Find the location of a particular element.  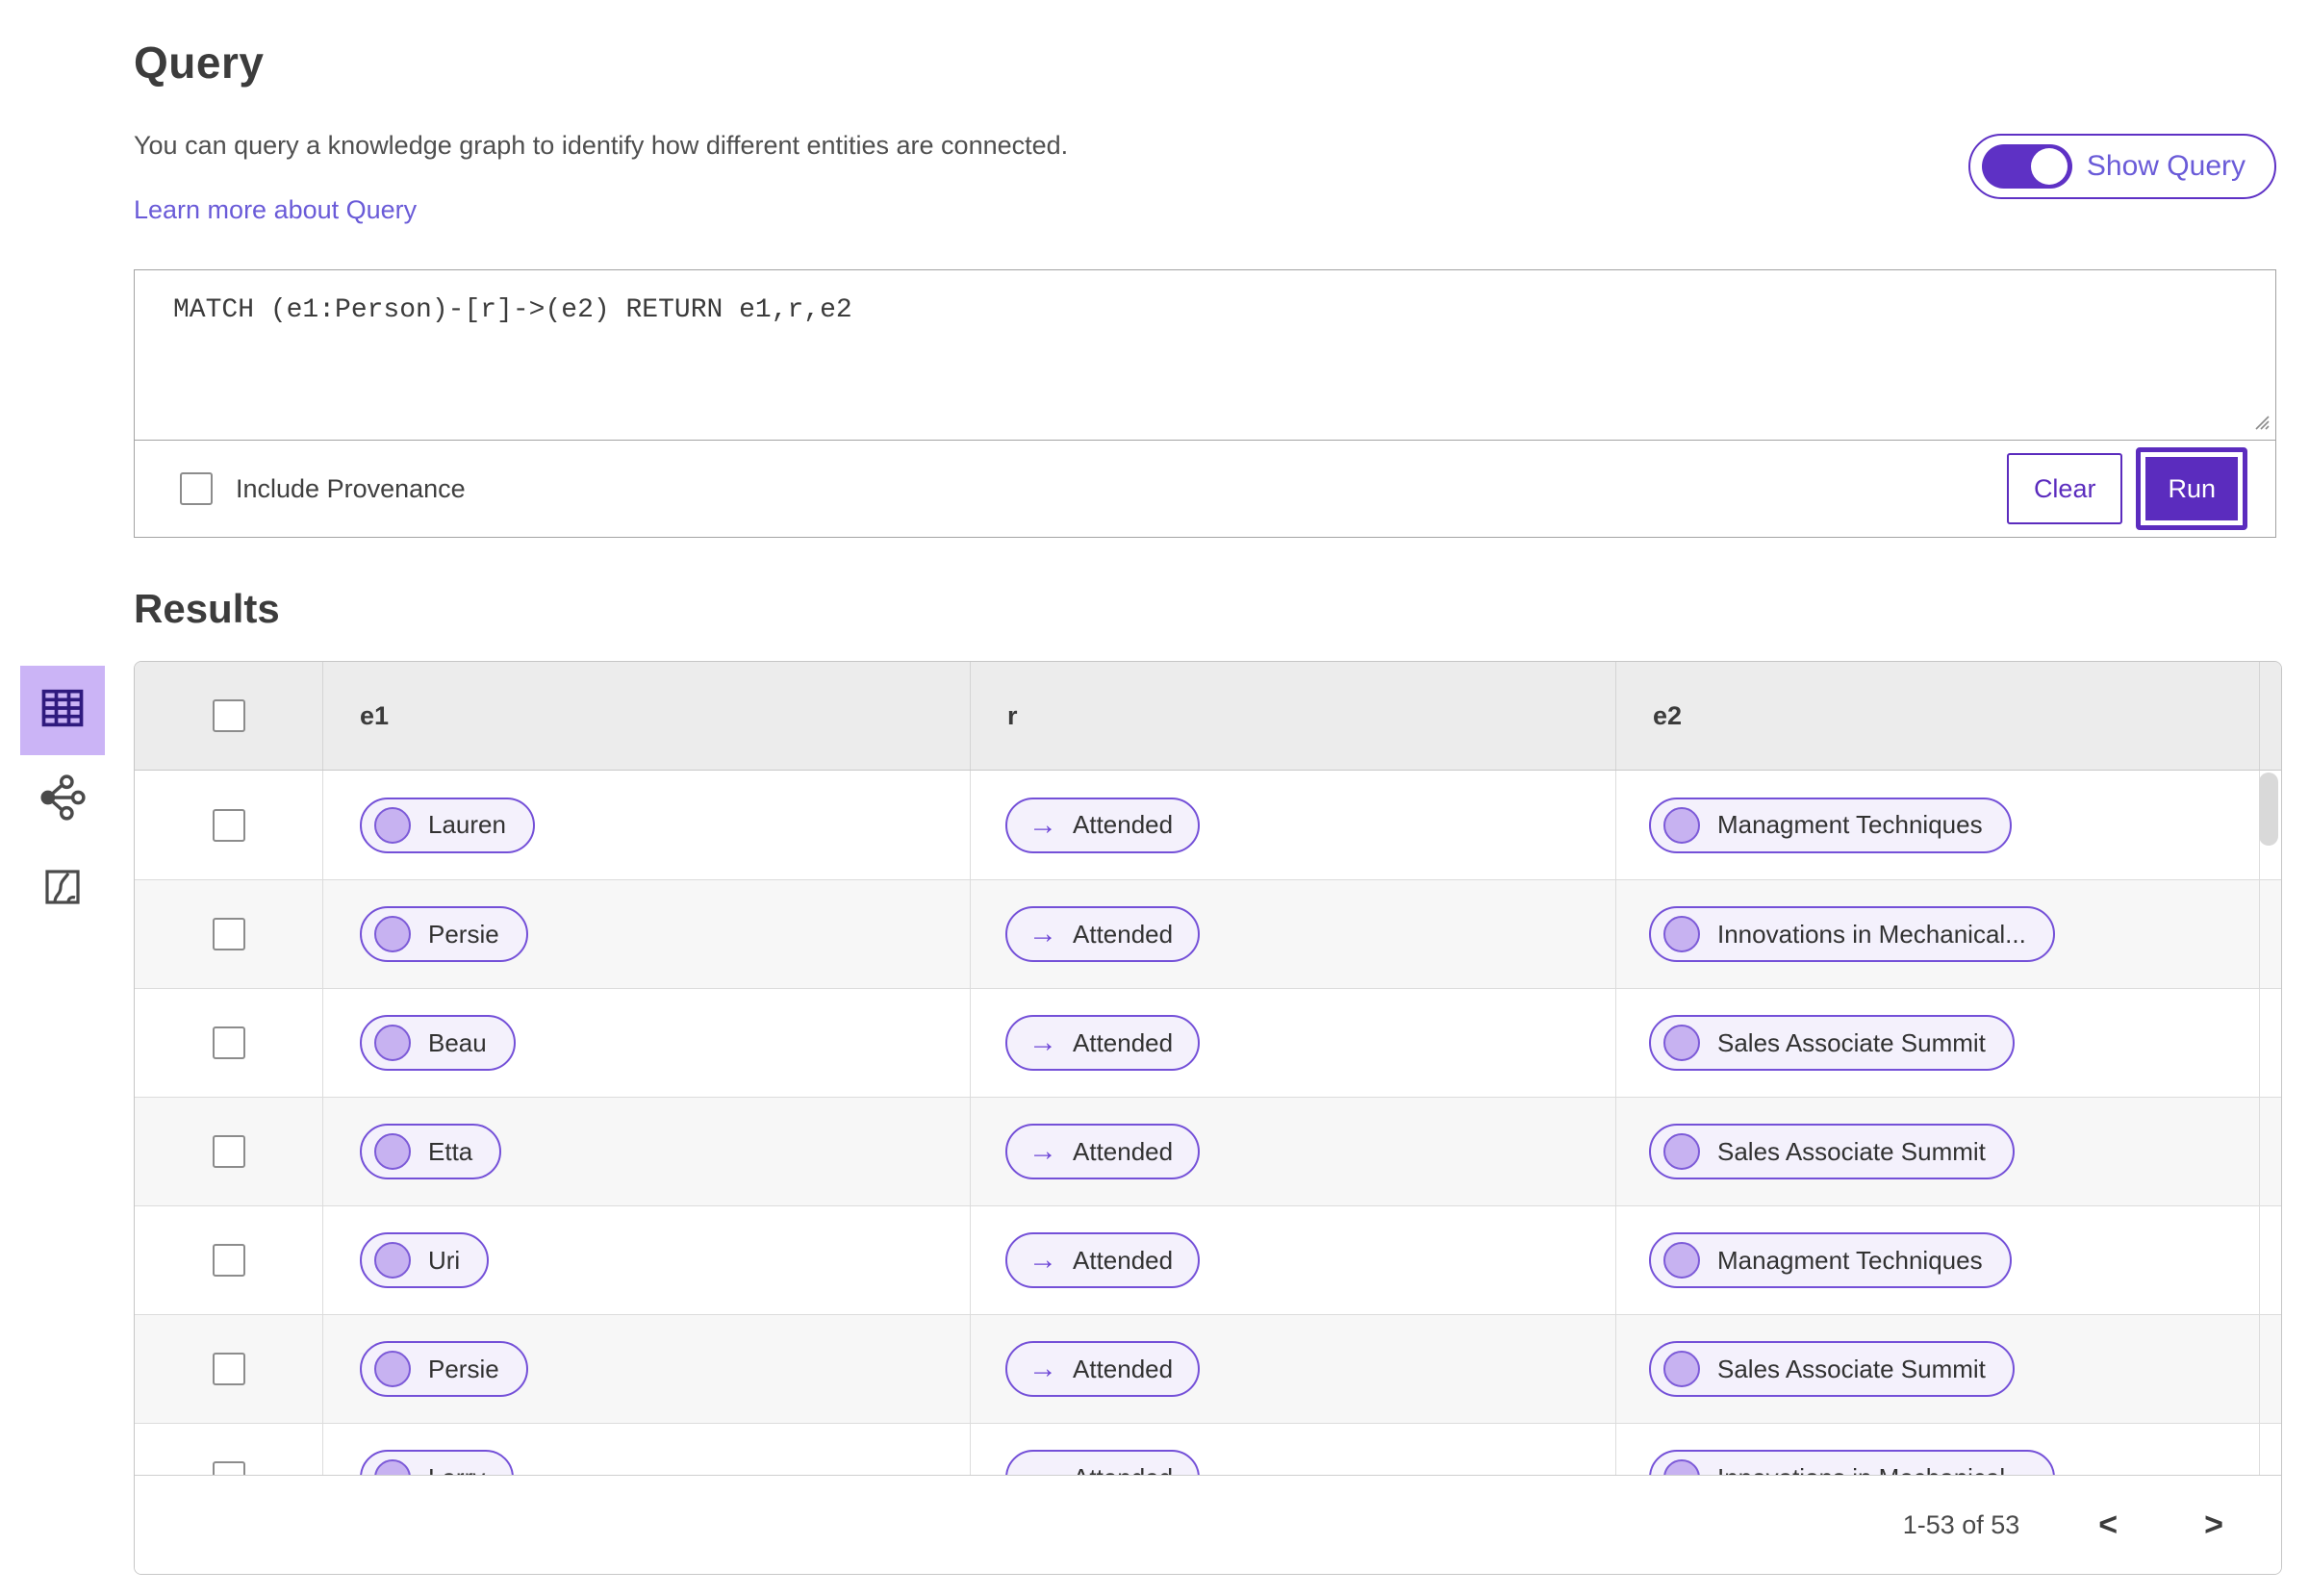

show-query-toggle-label: Show Query is located at coordinates (2166, 166).